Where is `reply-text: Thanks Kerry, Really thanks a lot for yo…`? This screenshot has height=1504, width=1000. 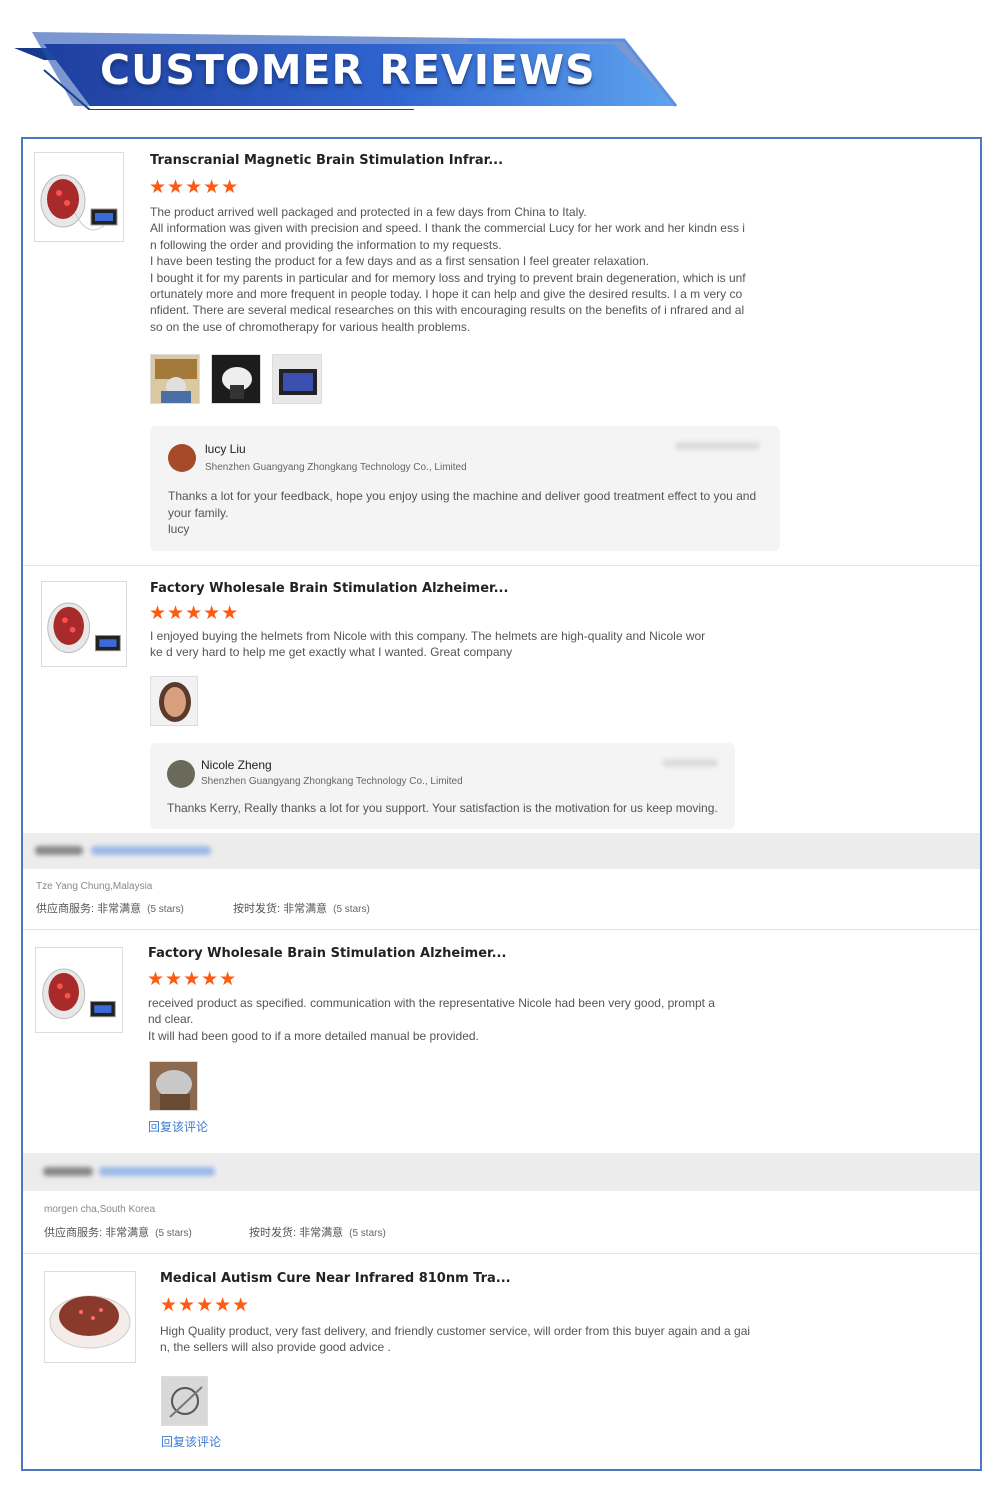 reply-text: Thanks Kerry, Really thanks a lot for yo… is located at coordinates (442, 808).